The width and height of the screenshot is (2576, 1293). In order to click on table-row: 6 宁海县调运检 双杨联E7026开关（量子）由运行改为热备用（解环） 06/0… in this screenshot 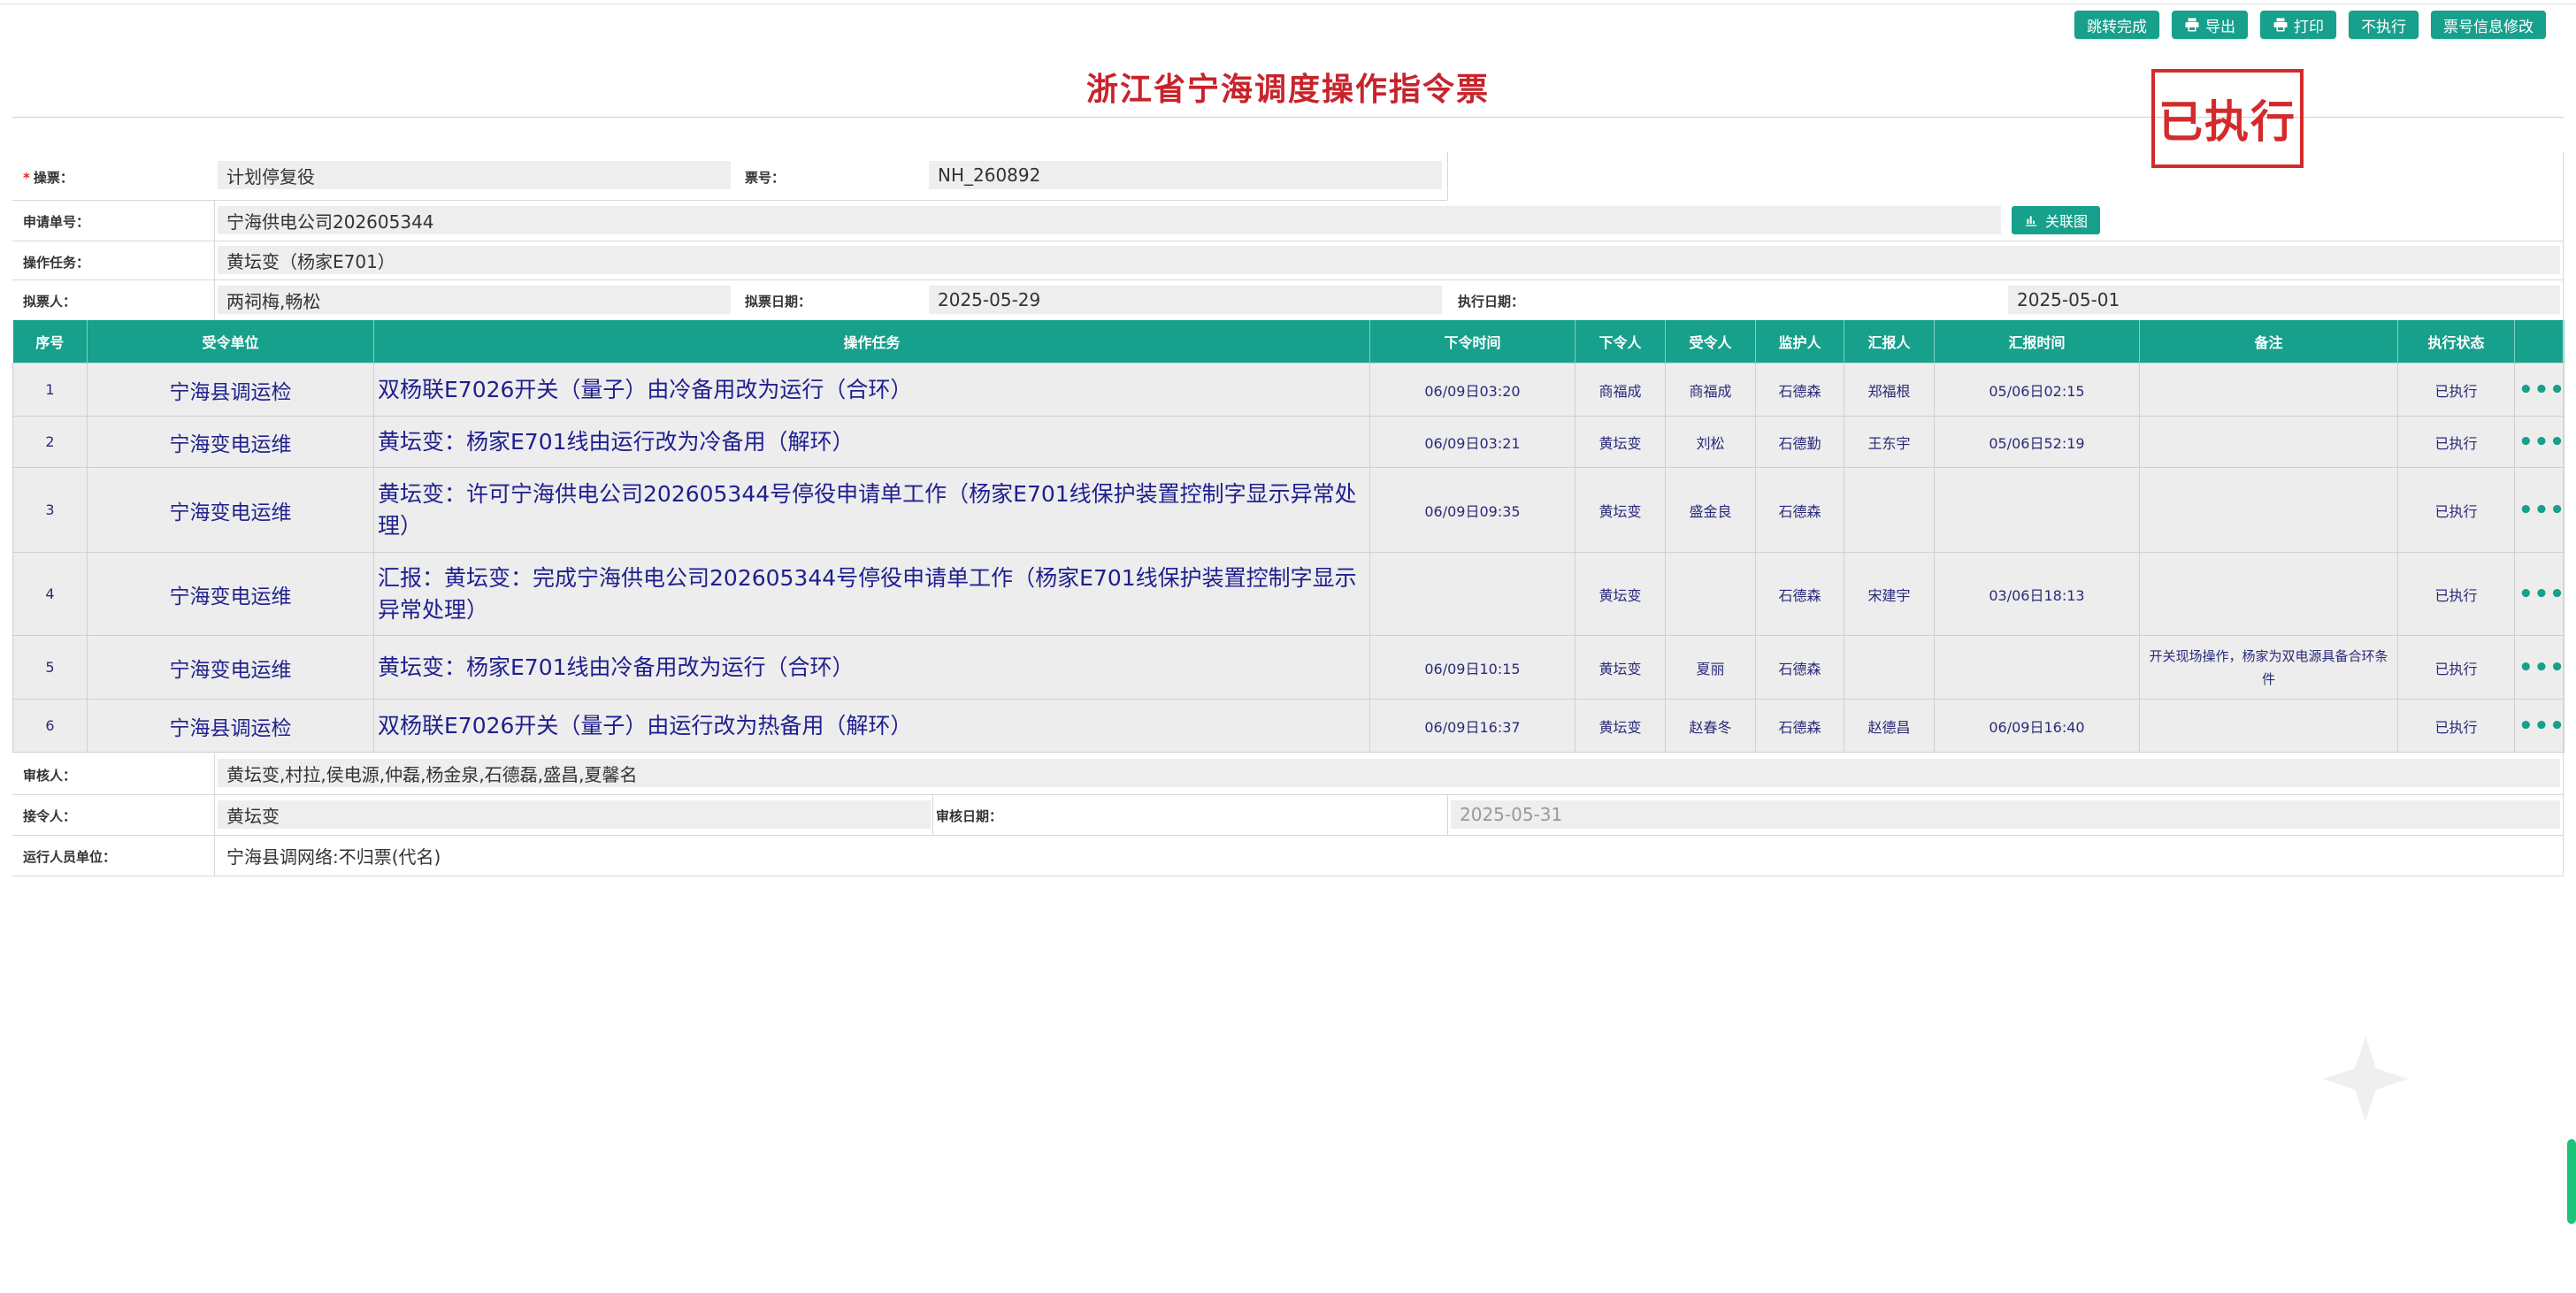, I will do `click(1288, 726)`.